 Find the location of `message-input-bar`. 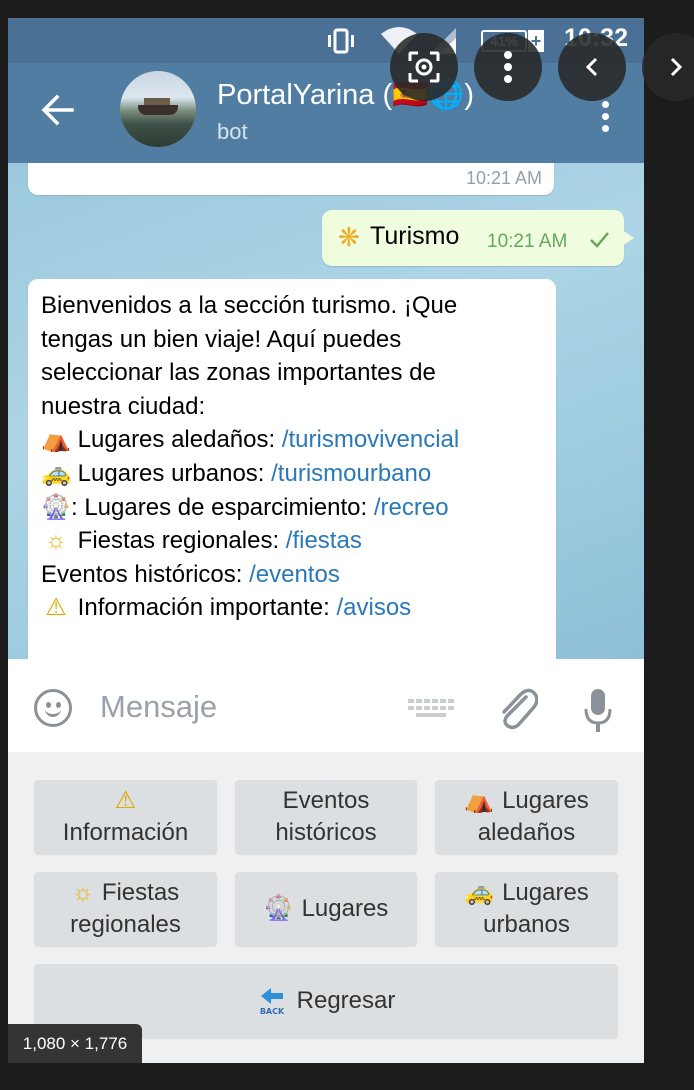

message-input-bar is located at coordinates (326, 705).